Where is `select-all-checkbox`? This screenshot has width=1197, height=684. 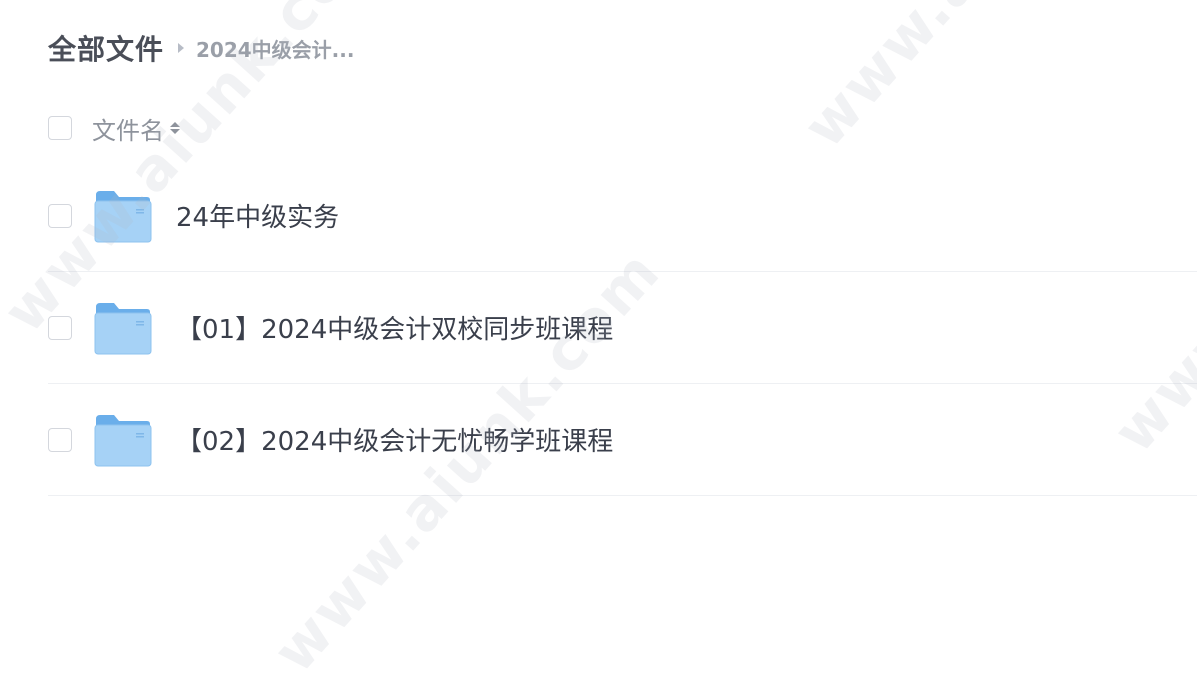 select-all-checkbox is located at coordinates (60, 128).